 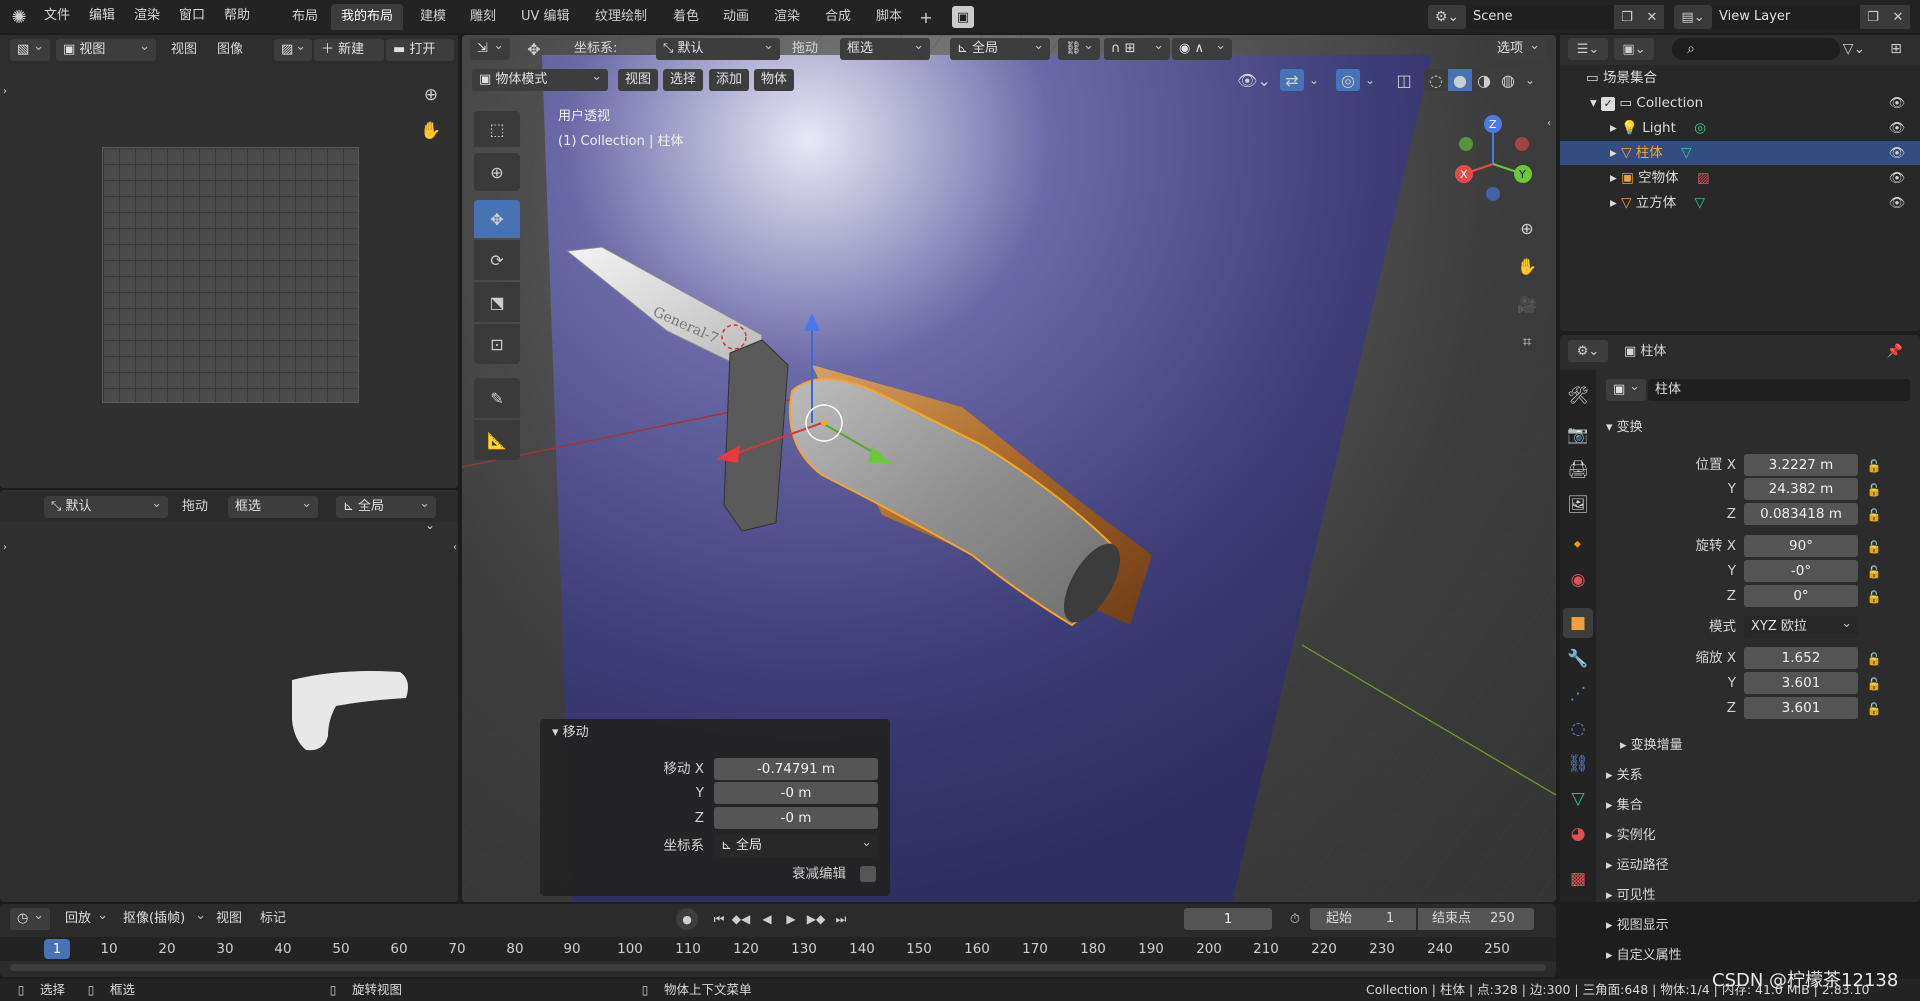 I want to click on world-properties-tab: ◉, so click(x=1578, y=580).